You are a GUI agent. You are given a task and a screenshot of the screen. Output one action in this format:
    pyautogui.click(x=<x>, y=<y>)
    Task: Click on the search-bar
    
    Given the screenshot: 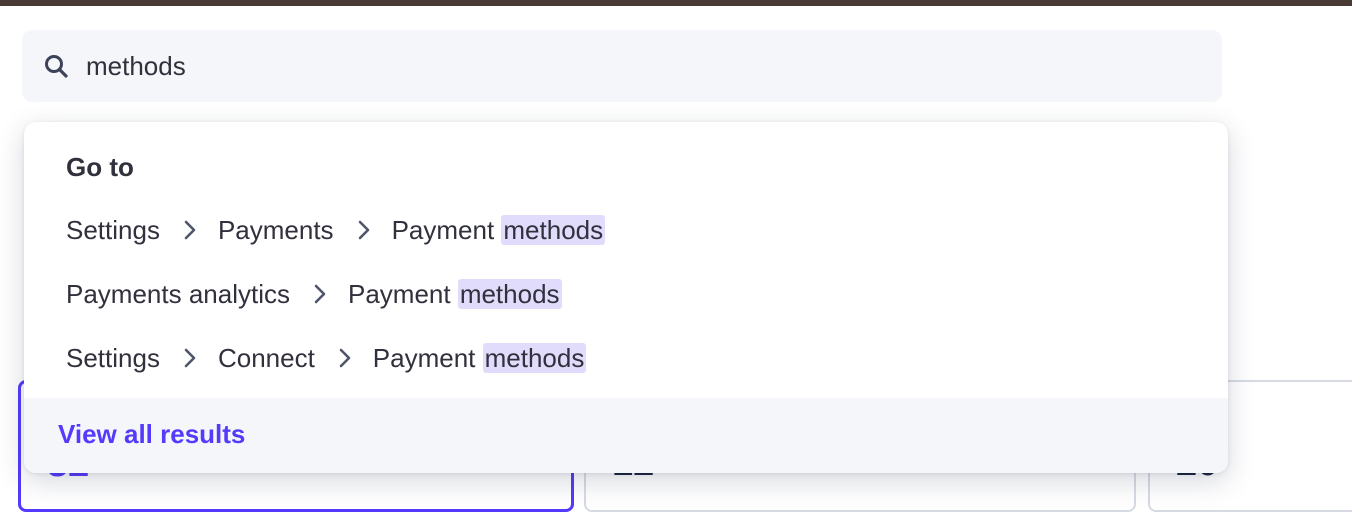 What is the action you would take?
    pyautogui.click(x=622, y=66)
    